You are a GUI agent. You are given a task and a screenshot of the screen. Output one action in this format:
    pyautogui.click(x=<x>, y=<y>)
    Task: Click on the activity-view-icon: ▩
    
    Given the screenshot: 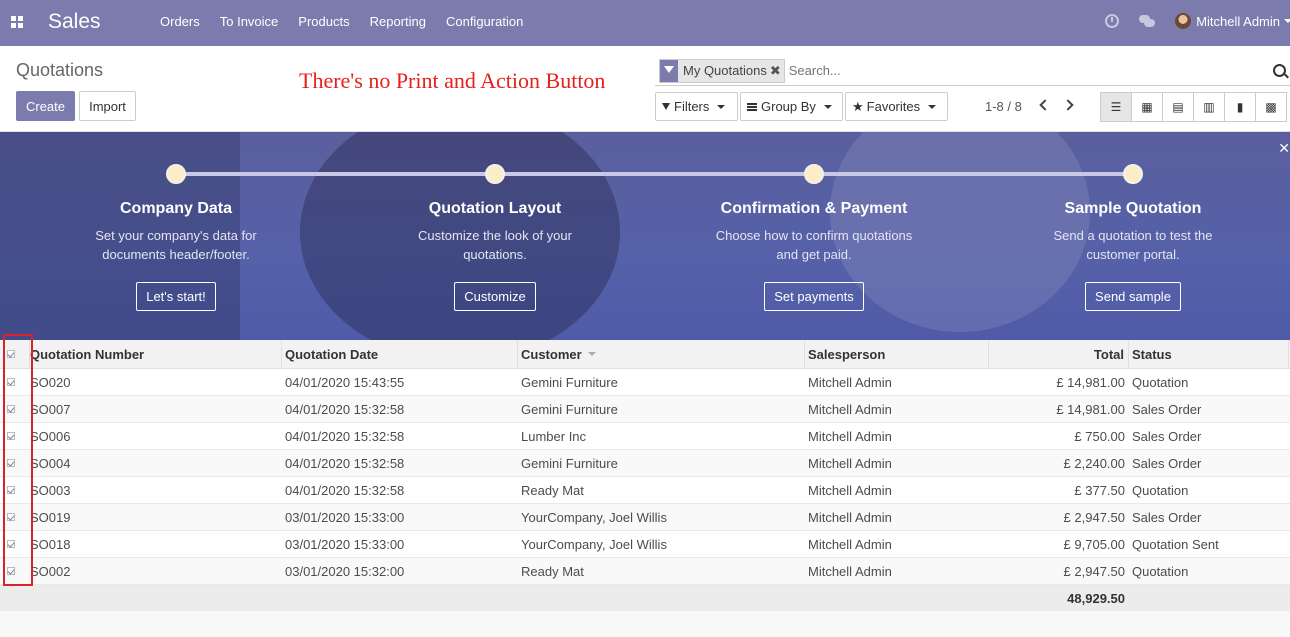 What is the action you would take?
    pyautogui.click(x=1271, y=107)
    